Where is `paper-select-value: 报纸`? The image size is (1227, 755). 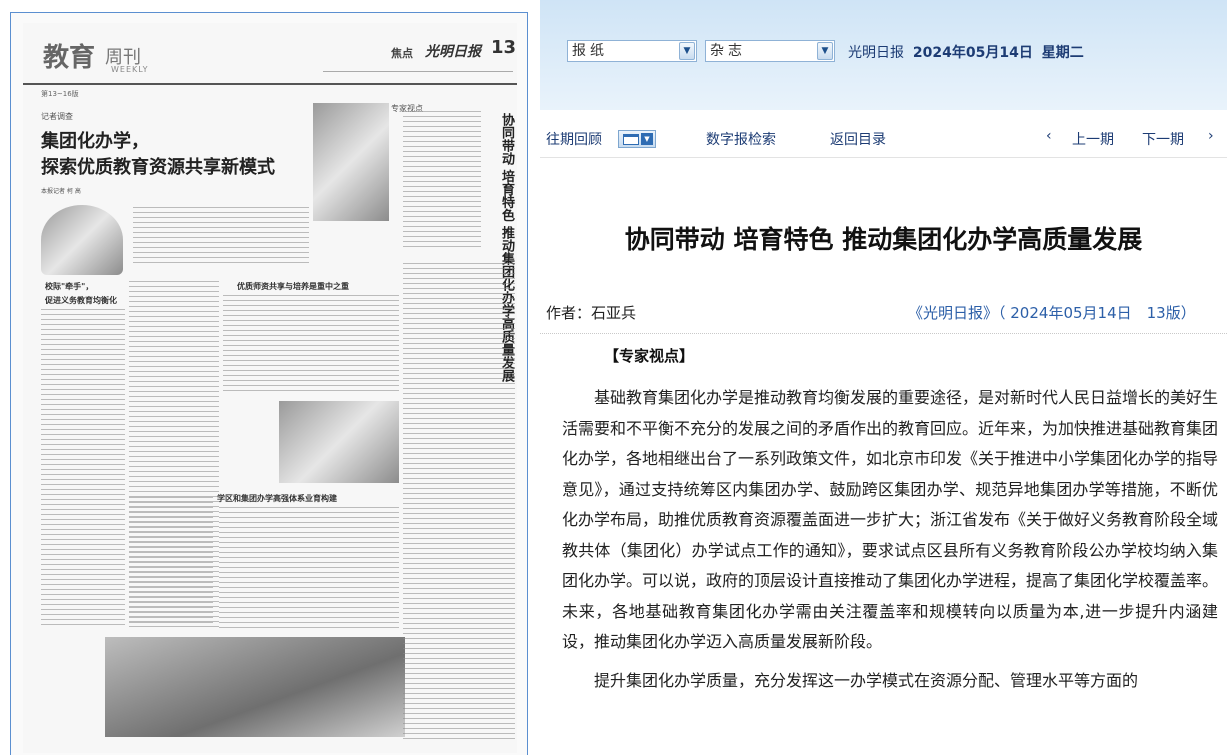 paper-select-value: 报纸 is located at coordinates (590, 51).